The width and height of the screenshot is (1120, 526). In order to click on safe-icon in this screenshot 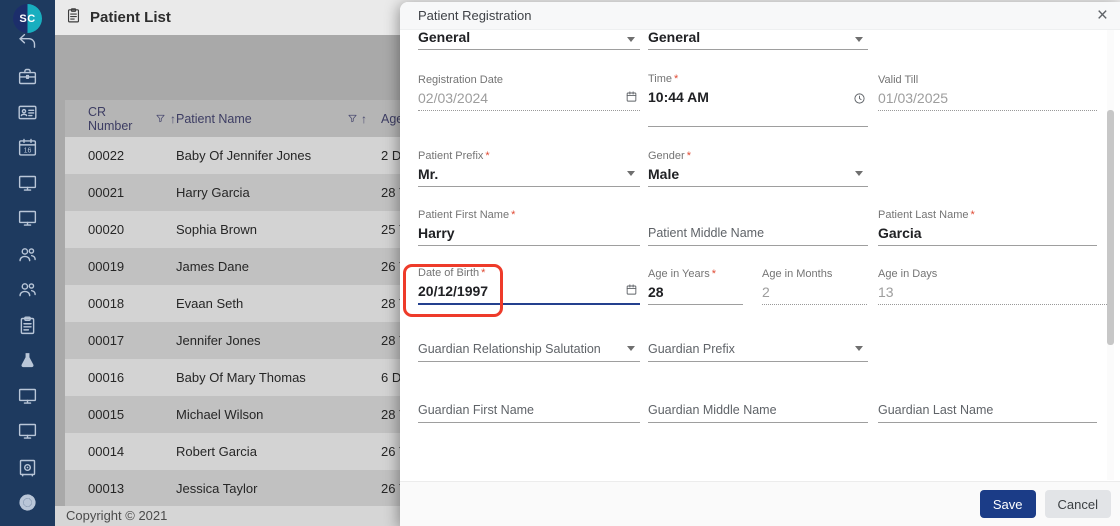, I will do `click(27, 468)`.